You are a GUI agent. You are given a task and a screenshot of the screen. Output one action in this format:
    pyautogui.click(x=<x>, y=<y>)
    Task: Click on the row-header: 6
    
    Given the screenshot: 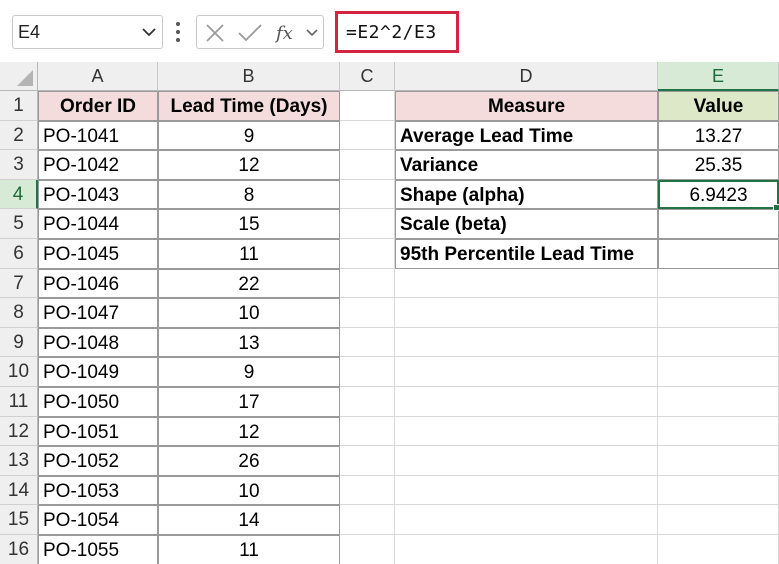 What is the action you would take?
    pyautogui.click(x=19, y=254)
    